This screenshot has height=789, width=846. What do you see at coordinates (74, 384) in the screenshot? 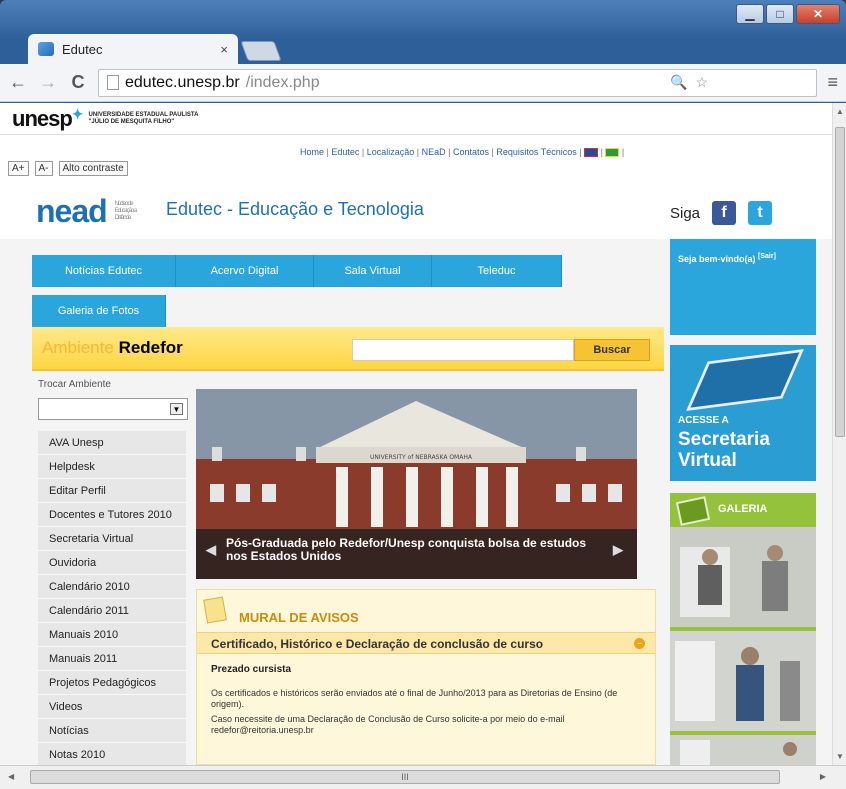
I see `trocar-ambiente-label: Trocar Ambiente` at bounding box center [74, 384].